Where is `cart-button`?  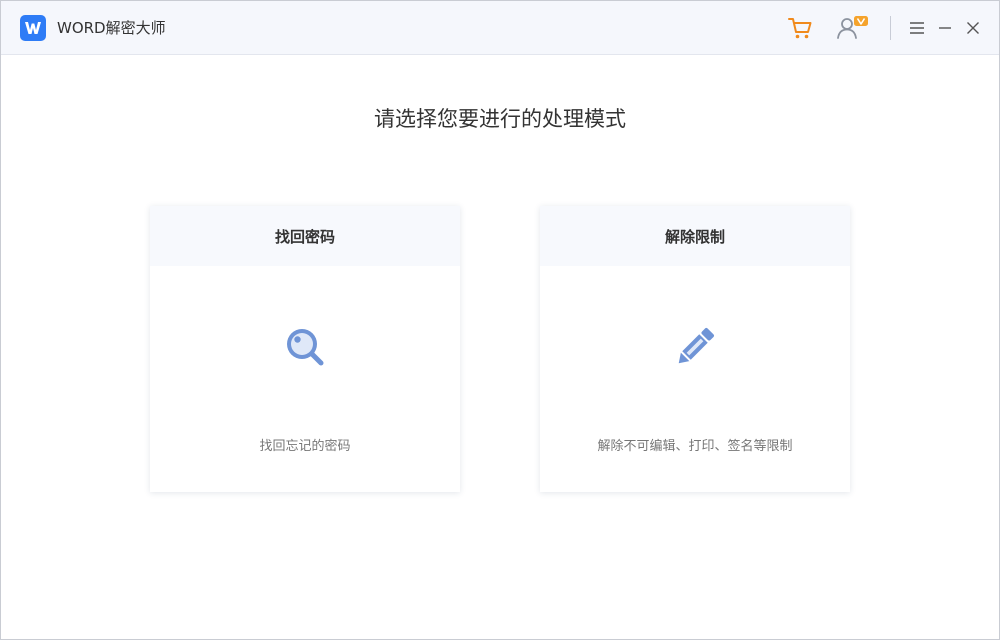
cart-button is located at coordinates (800, 28).